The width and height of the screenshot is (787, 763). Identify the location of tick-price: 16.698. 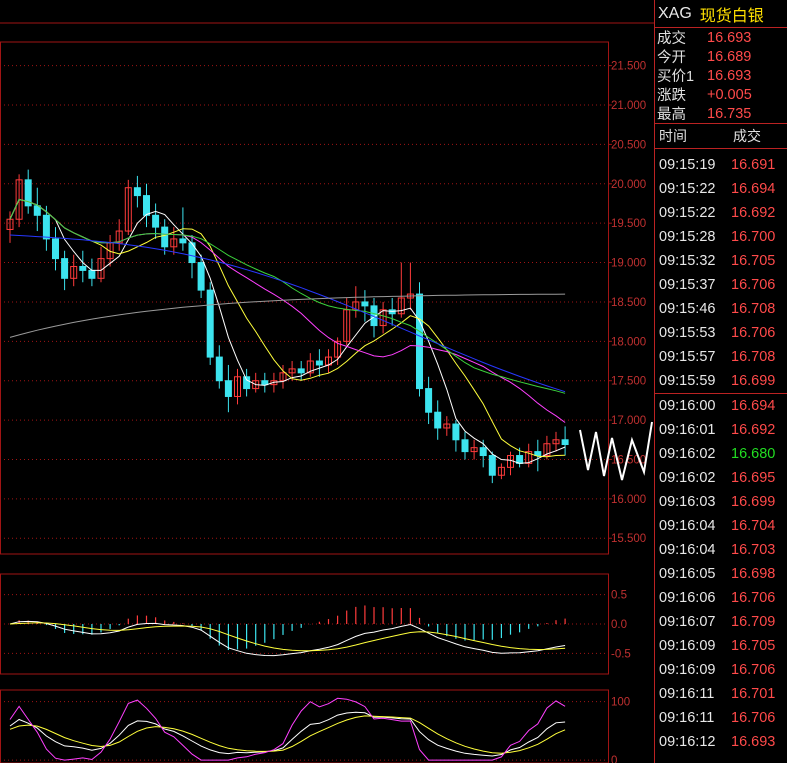
(753, 574).